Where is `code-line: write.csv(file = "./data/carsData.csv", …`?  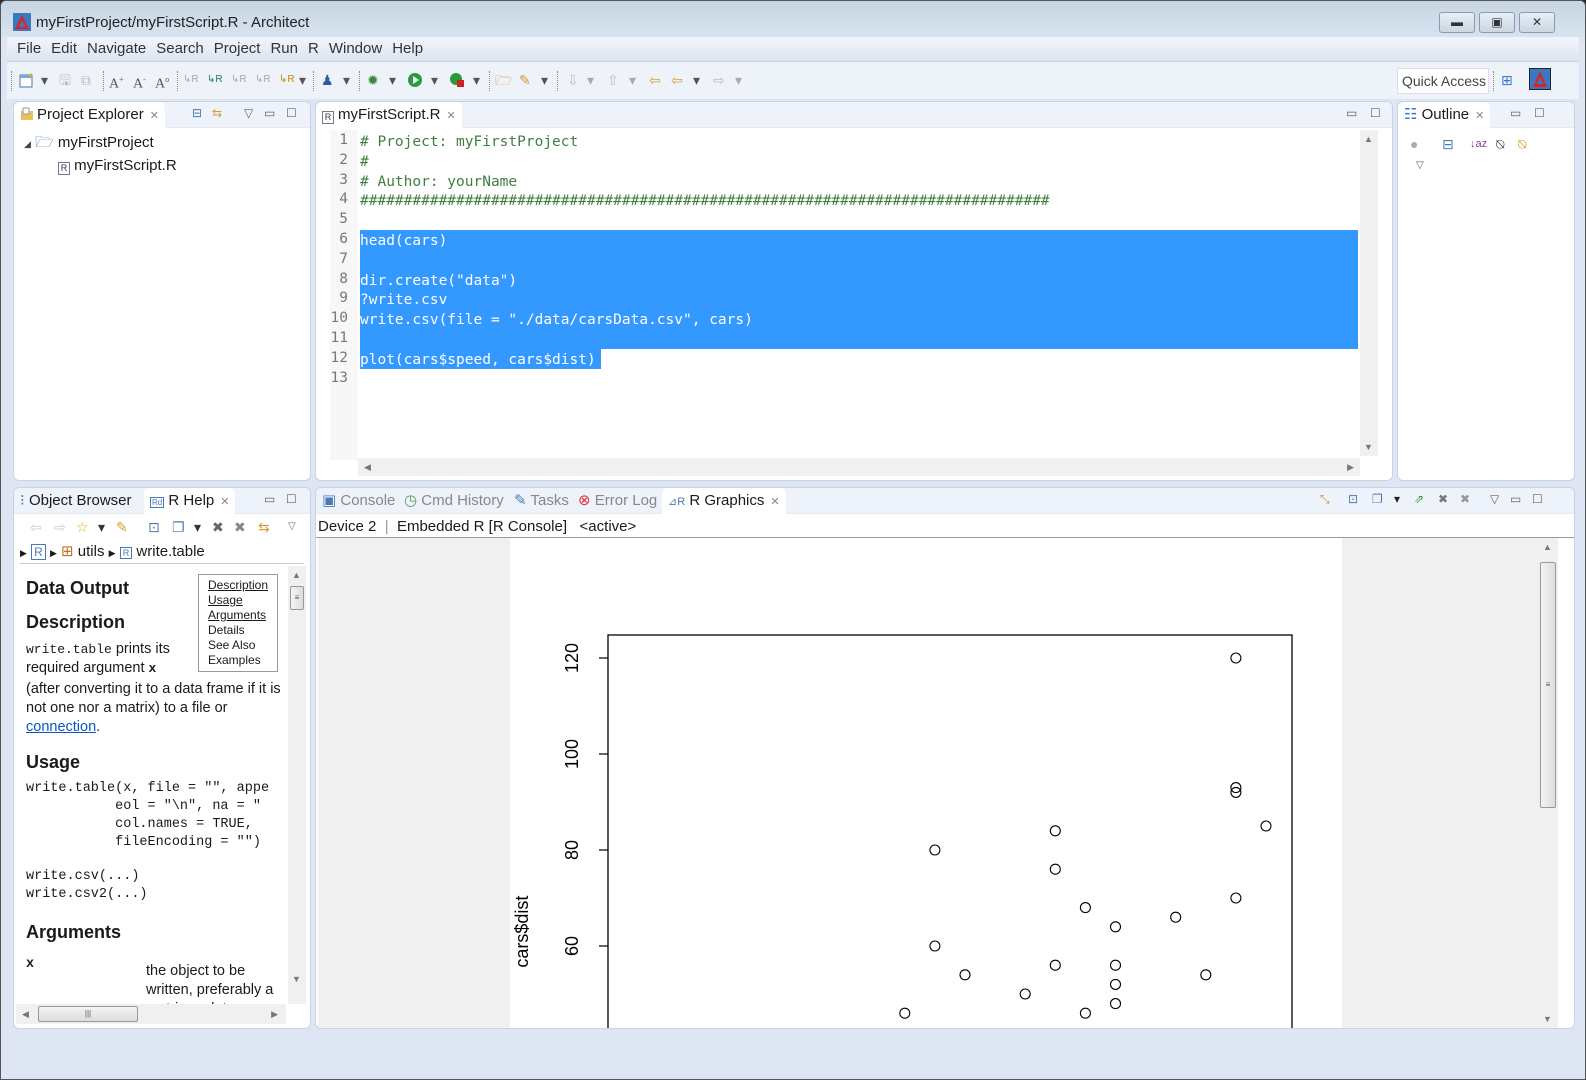 code-line: write.csv(file = "./data/carsData.csv", … is located at coordinates (556, 320).